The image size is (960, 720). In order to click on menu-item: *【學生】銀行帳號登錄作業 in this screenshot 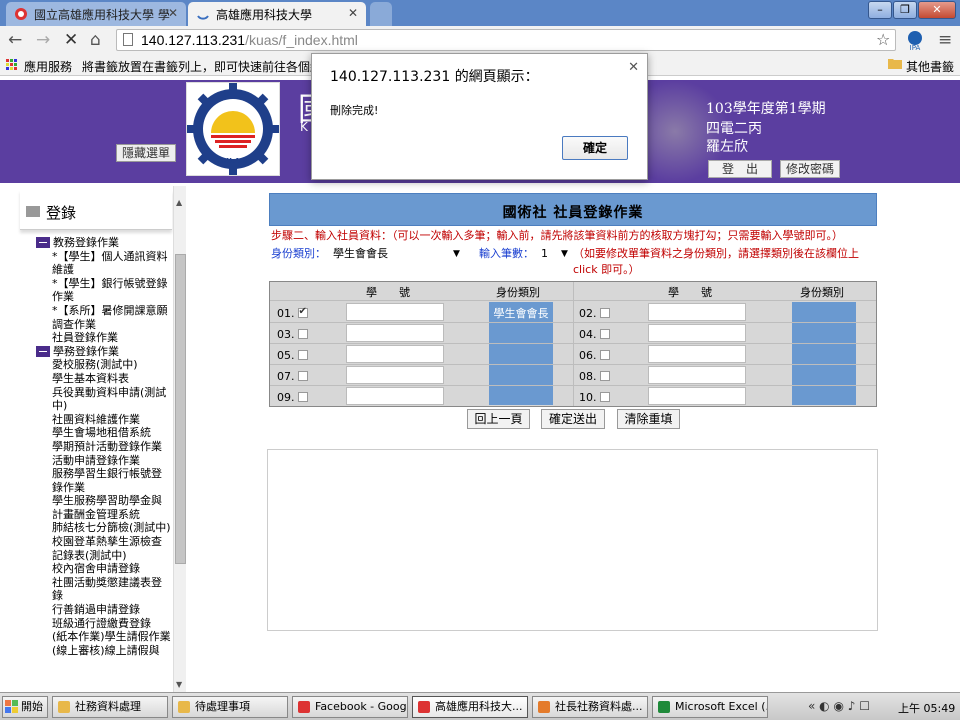, I will do `click(104, 290)`.